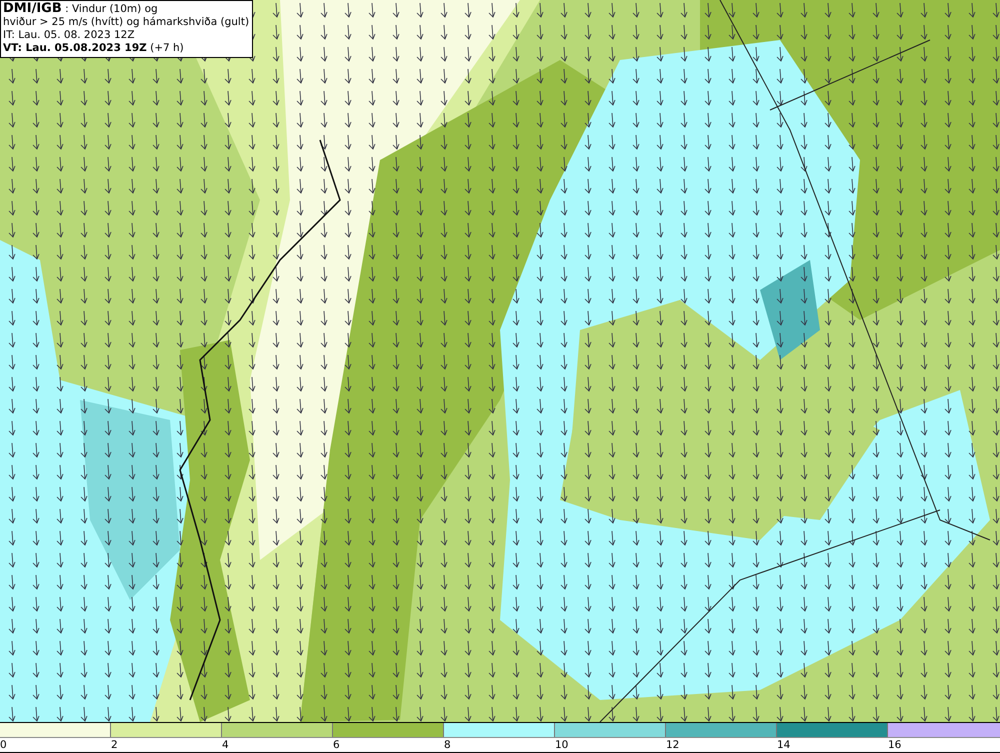 The height and width of the screenshot is (753, 1000). Describe the element at coordinates (94, 48) in the screenshot. I see `title-line: VT: Lau. 05.08.2023 19Z (+7 h)` at that location.